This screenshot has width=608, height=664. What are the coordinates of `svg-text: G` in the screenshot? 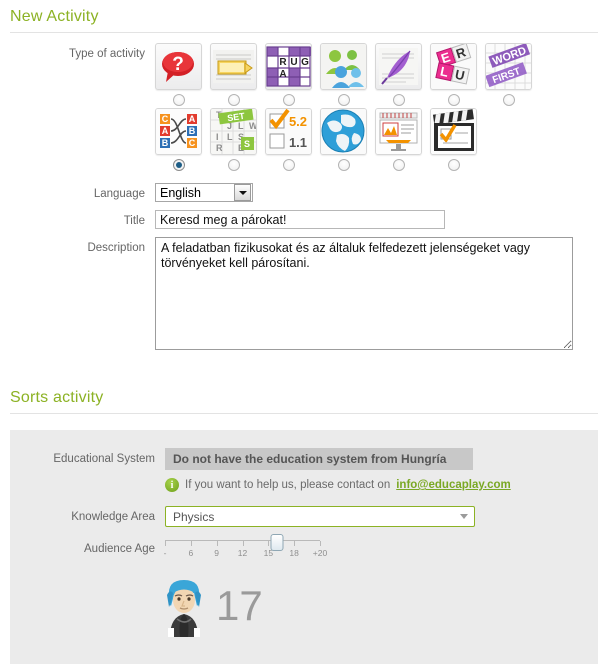 It's located at (305, 62).